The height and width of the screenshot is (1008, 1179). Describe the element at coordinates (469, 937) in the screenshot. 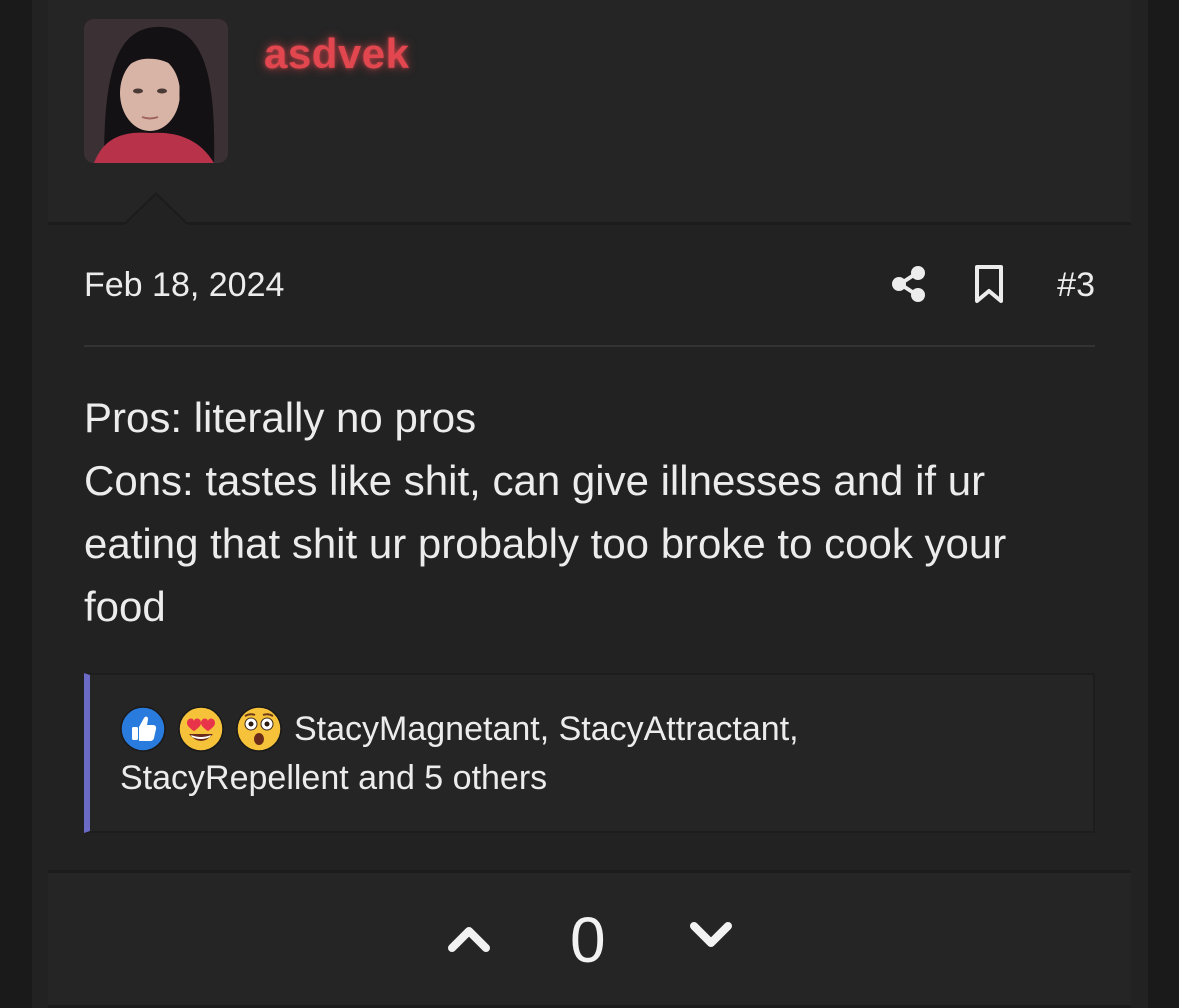

I see `upvote-chevron-up-icon` at that location.